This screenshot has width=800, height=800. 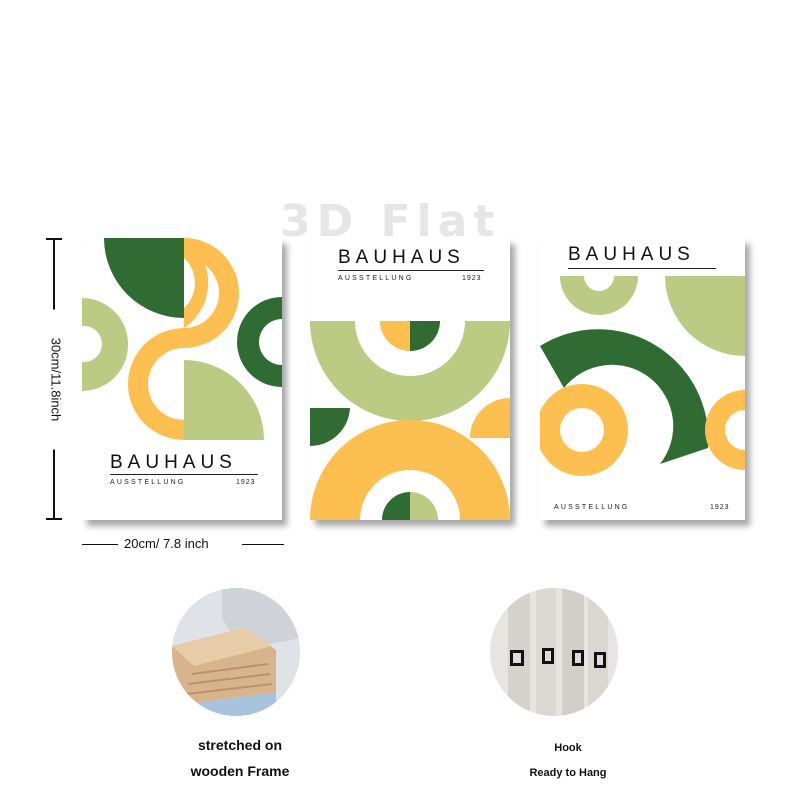 What do you see at coordinates (376, 278) in the screenshot?
I see `poster-middle-subtitle: AUSSTELLUNG` at bounding box center [376, 278].